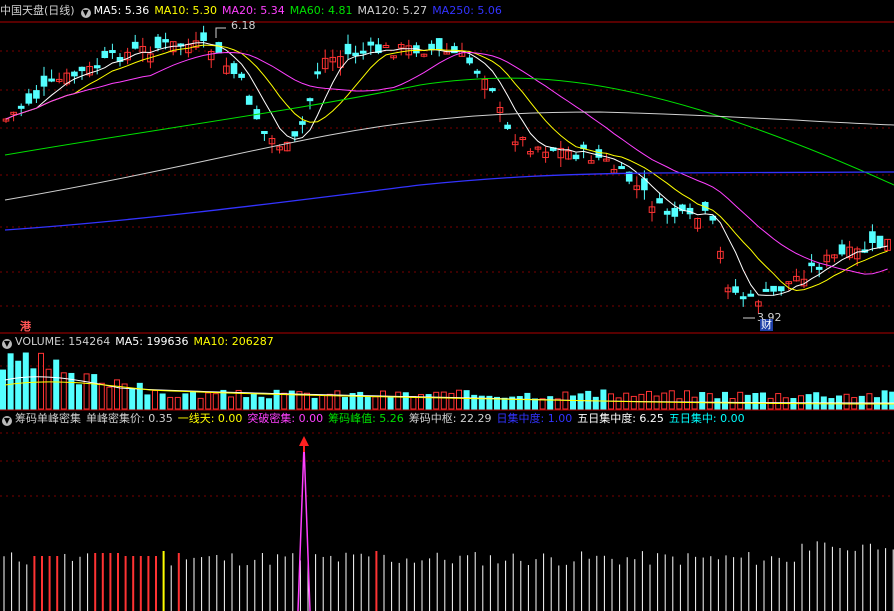 This screenshot has height=611, width=894. What do you see at coordinates (152, 341) in the screenshot?
I see `volume-ma5-label: MA5: 199636` at bounding box center [152, 341].